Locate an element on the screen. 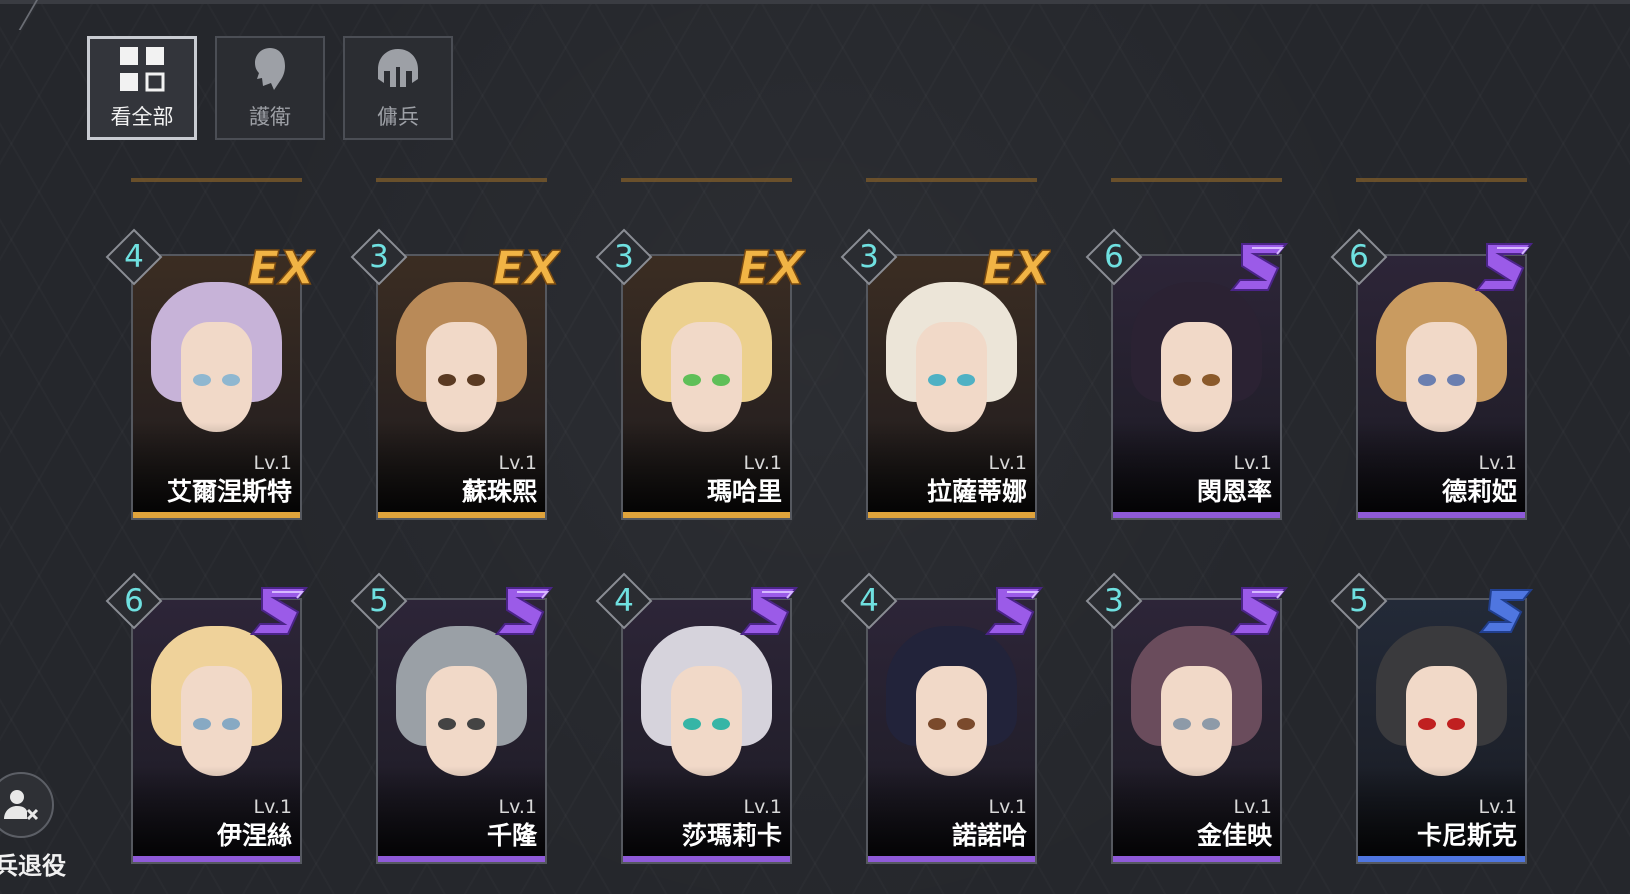  character-name: 閔恩率 is located at coordinates (1234, 491).